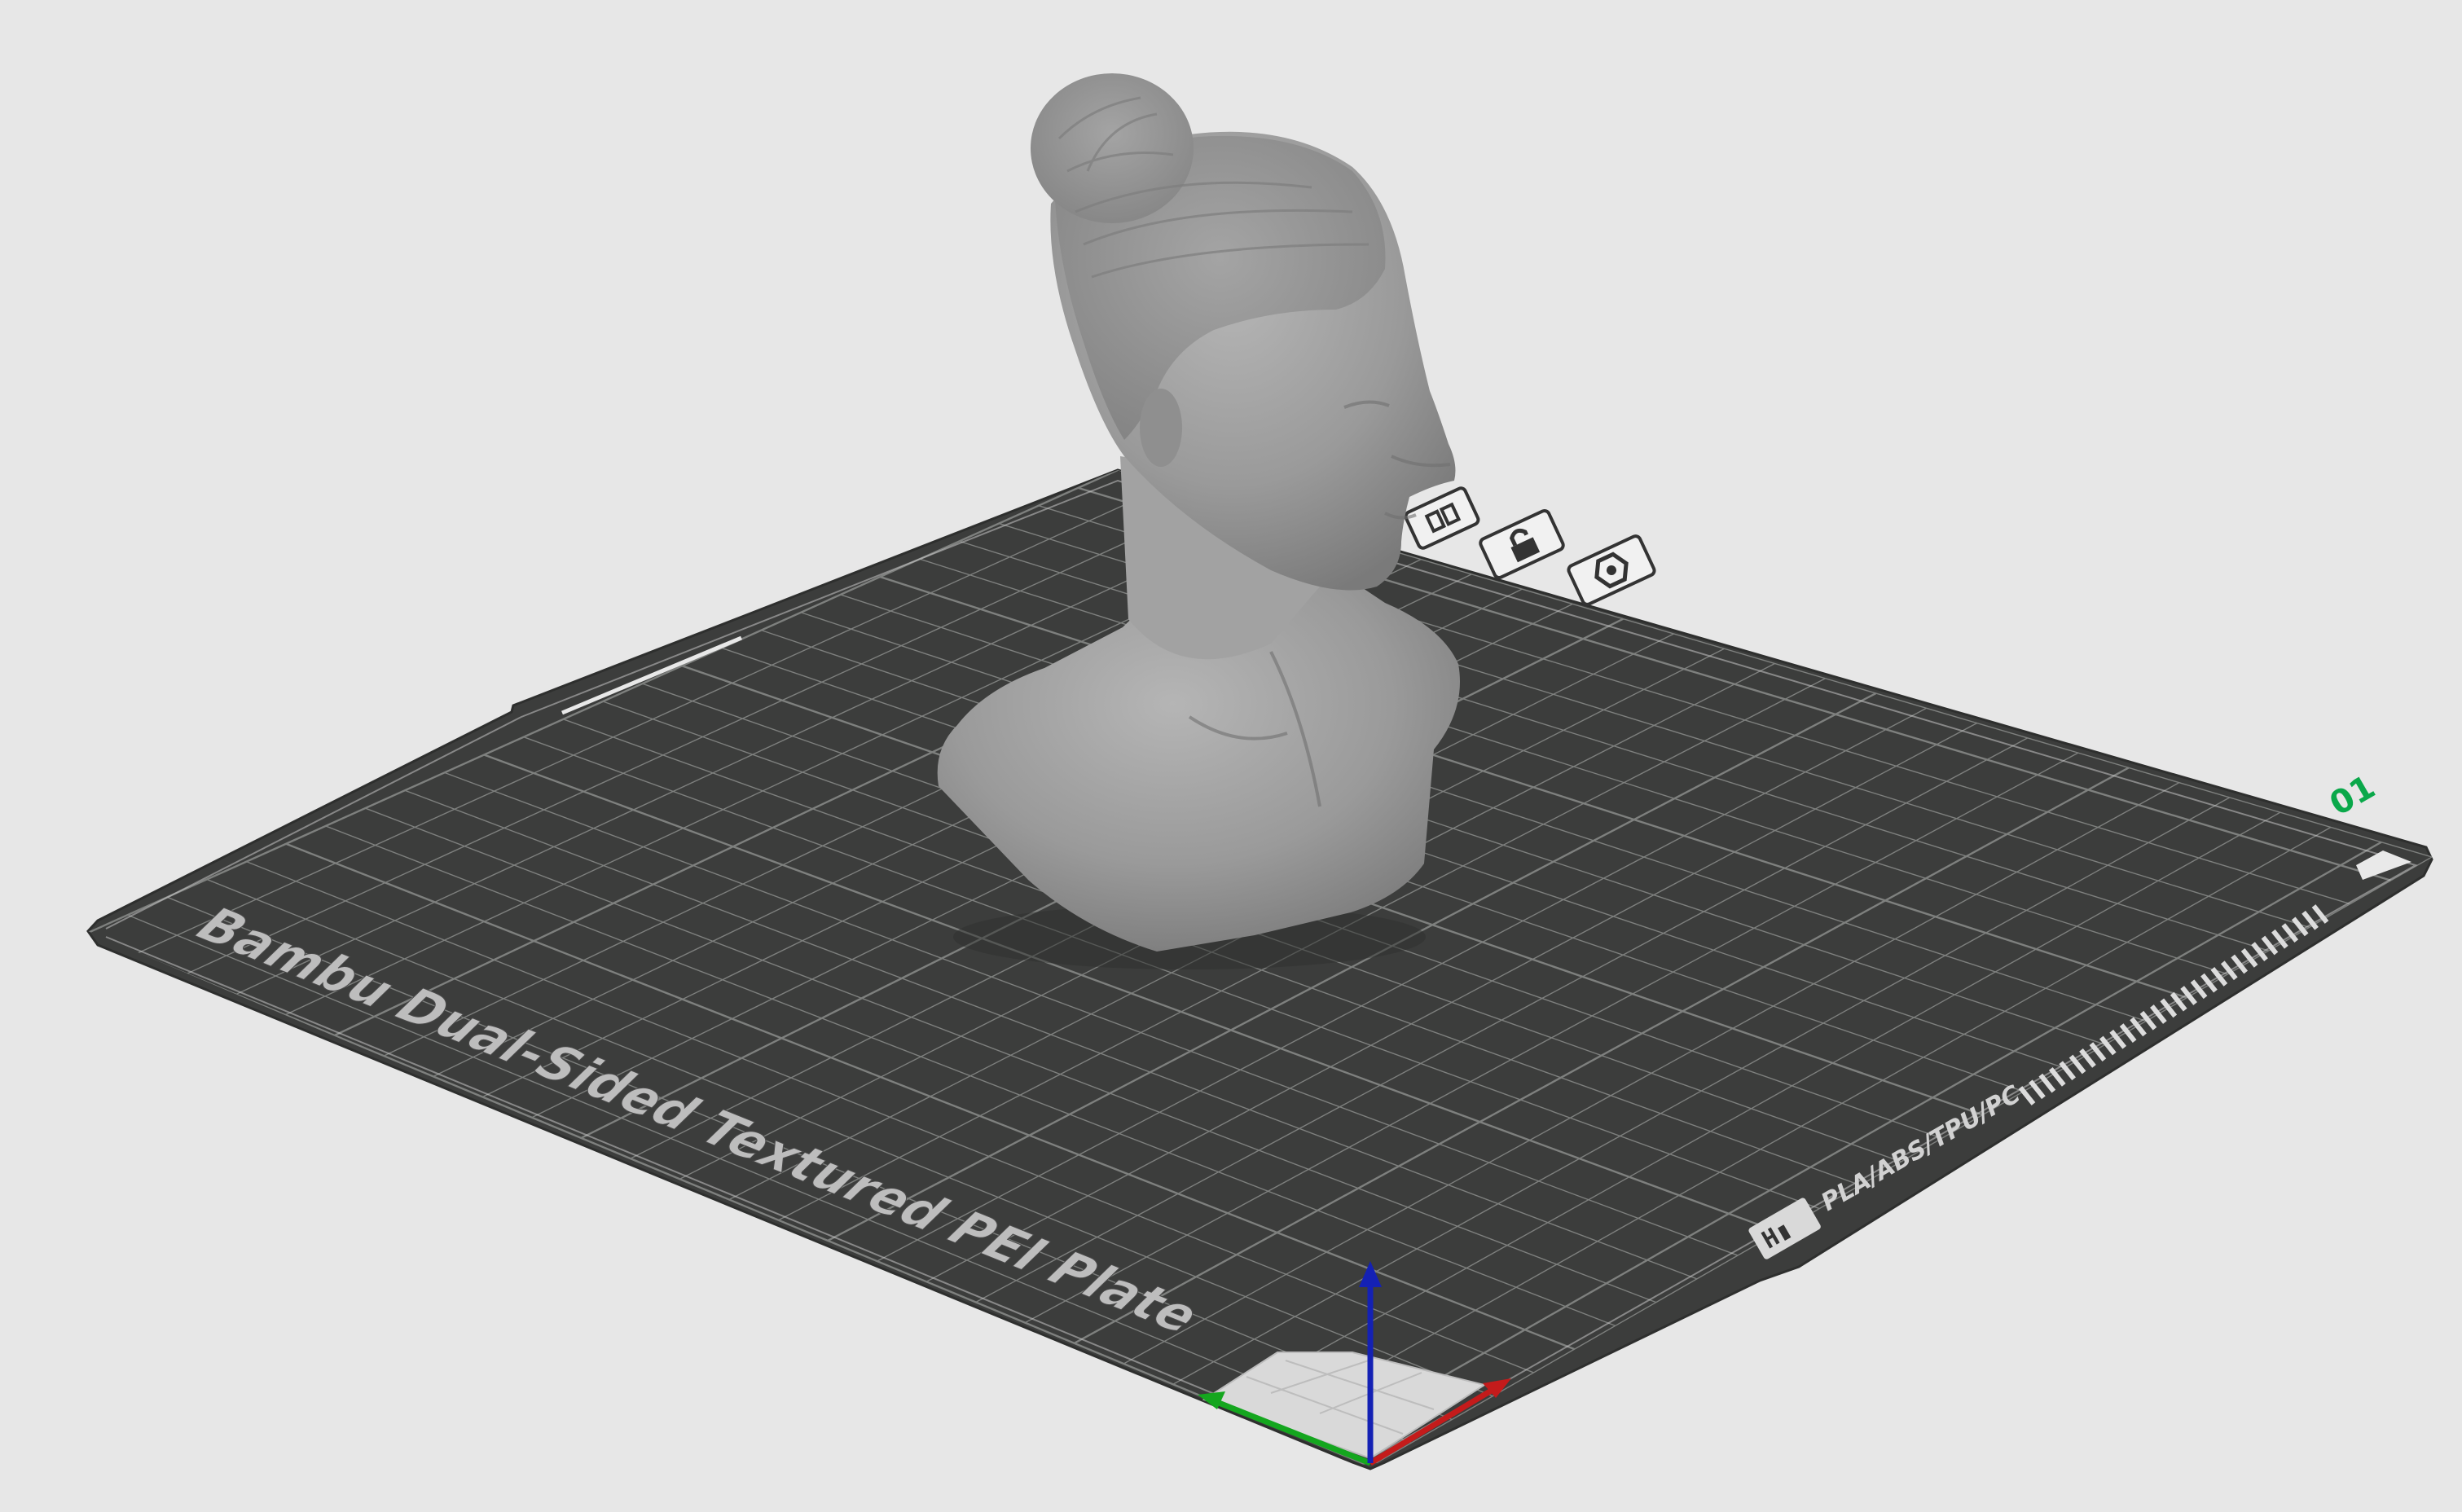  I want to click on bust-ear, so click(1161, 428).